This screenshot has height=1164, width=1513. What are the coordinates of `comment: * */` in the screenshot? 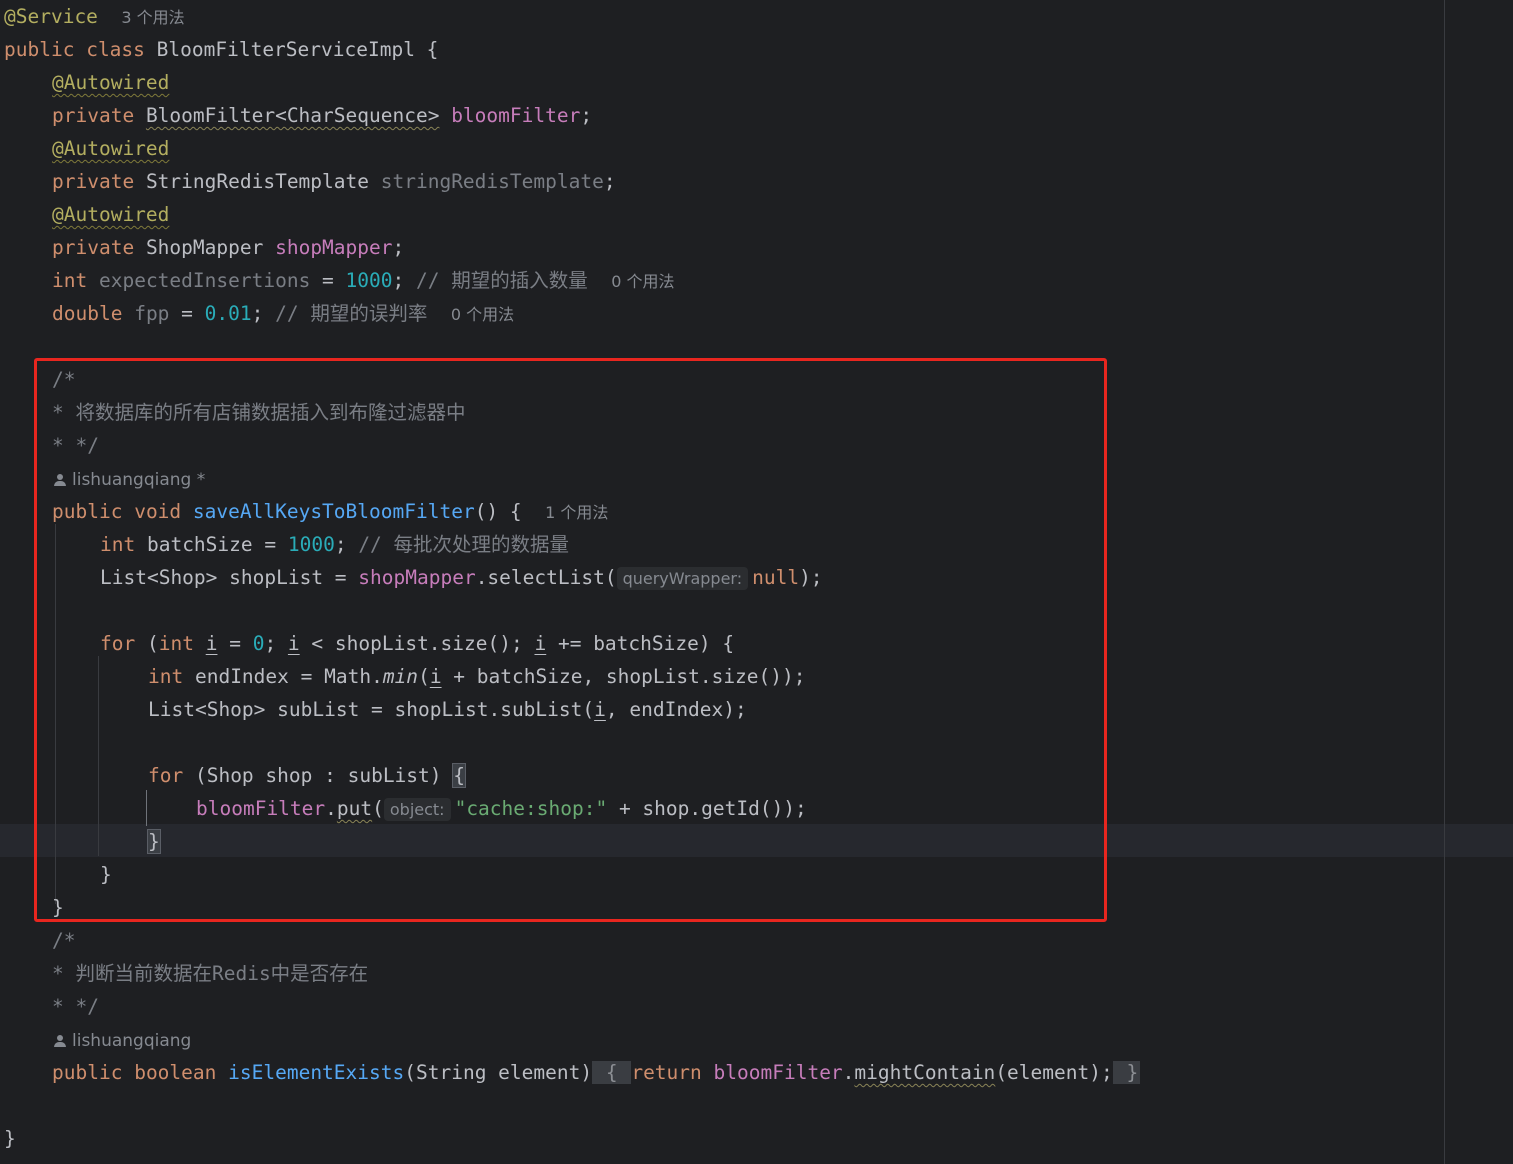 It's located at (75, 1006).